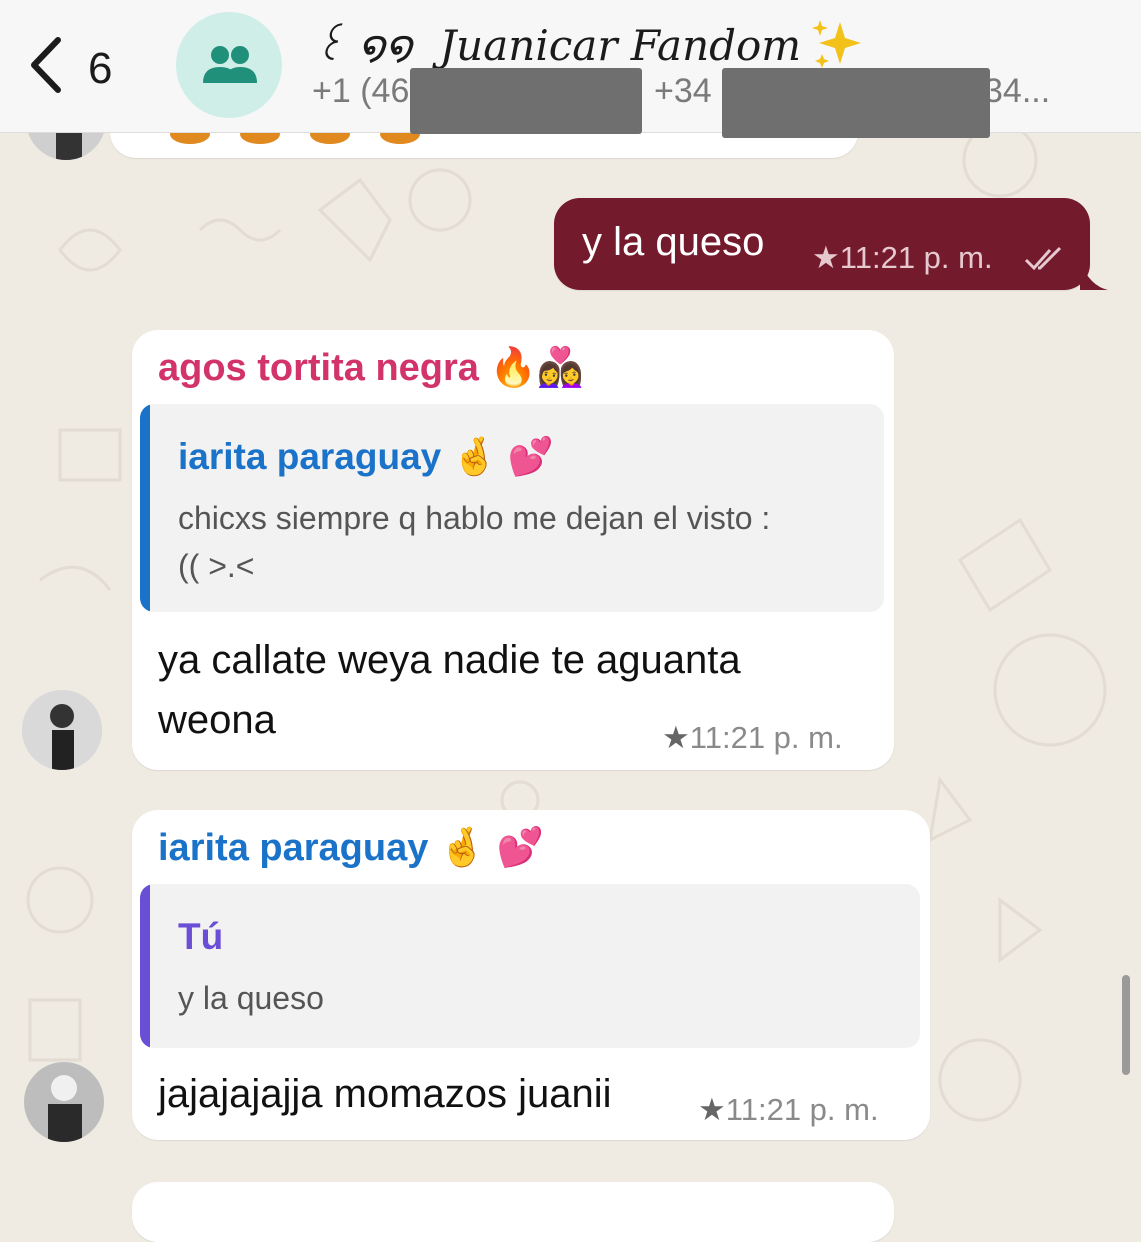 This screenshot has height=1242, width=1141. What do you see at coordinates (73, 64) in the screenshot?
I see `back-button: 6` at bounding box center [73, 64].